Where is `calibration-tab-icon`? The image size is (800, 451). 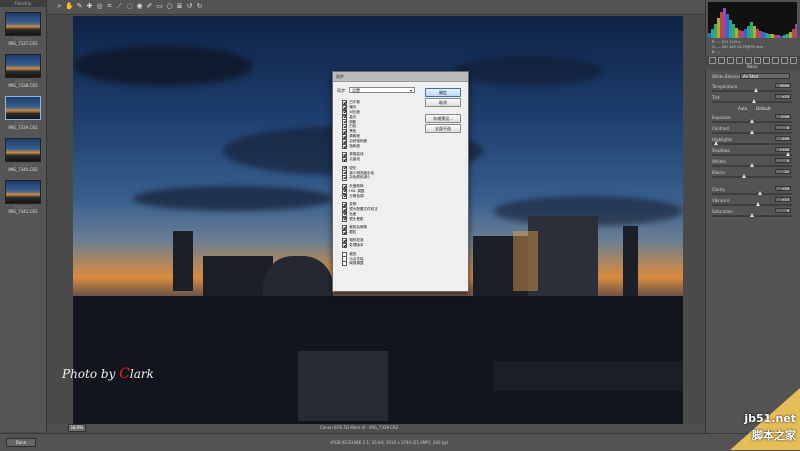
calibration-tab-icon is located at coordinates (775, 60).